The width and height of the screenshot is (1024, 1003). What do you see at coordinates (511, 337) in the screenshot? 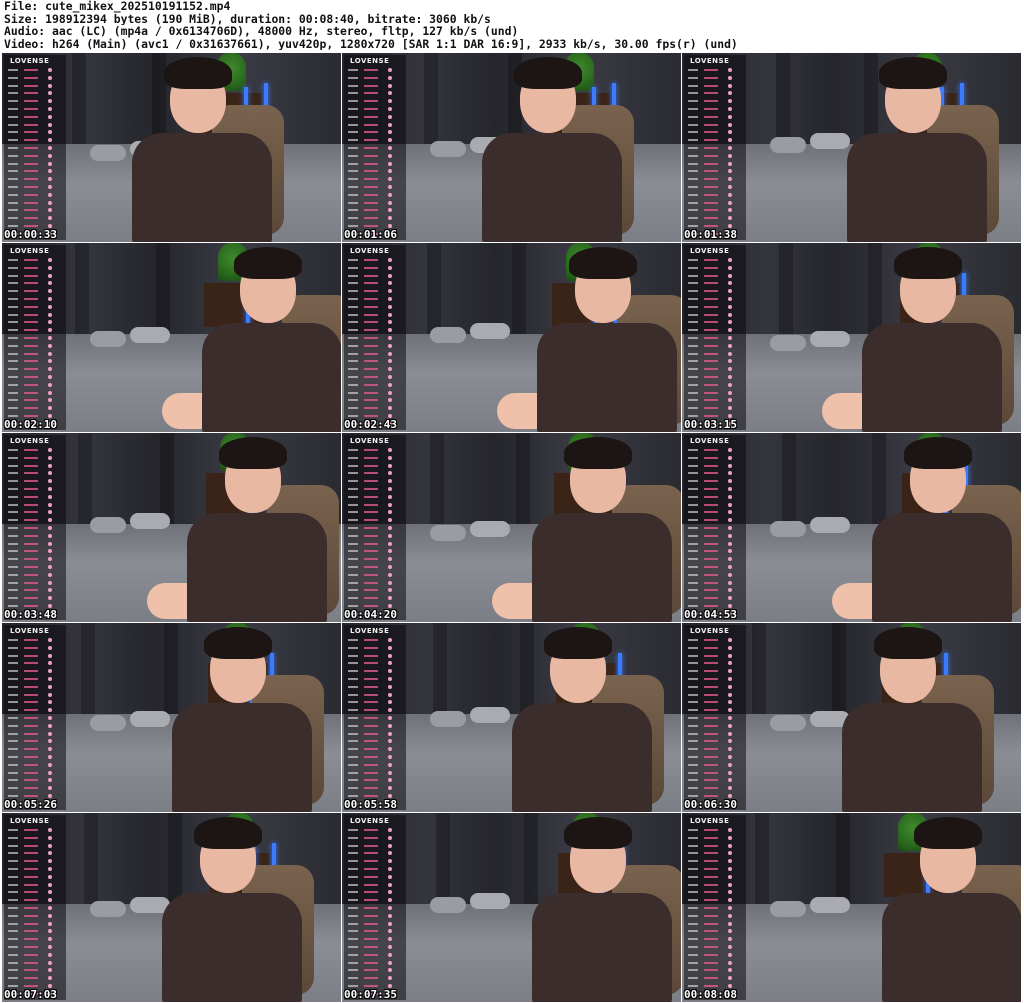
I see `video-thumbnail: LOVENSE 00:02:43` at bounding box center [511, 337].